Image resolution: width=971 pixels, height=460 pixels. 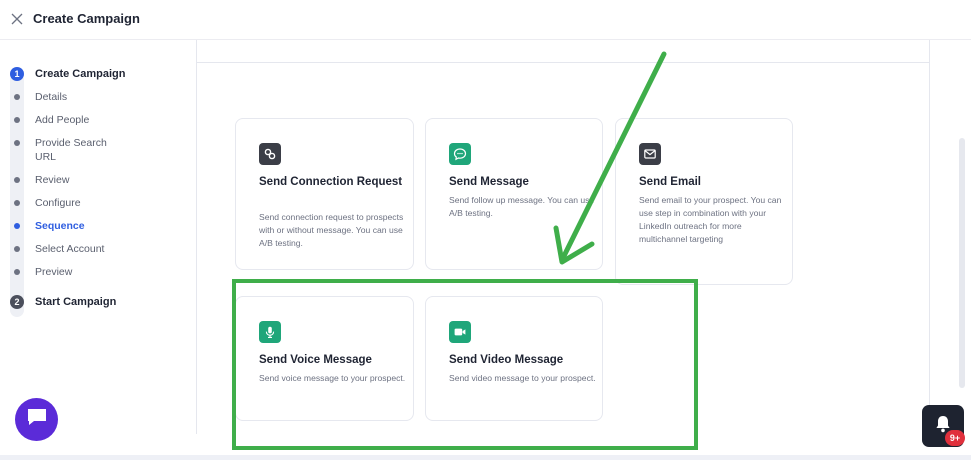 I want to click on card-title: Send Voice Message, so click(x=315, y=360).